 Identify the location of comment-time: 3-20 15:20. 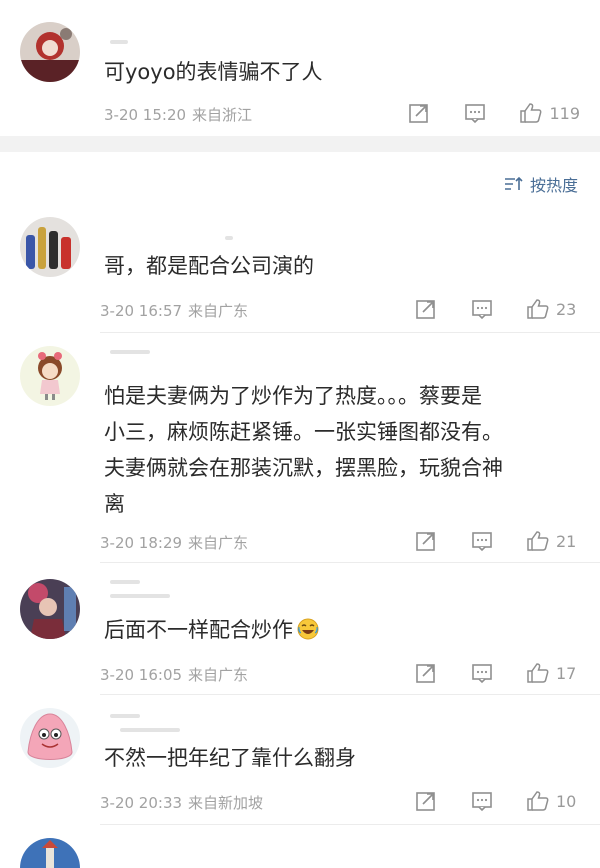
(145, 115).